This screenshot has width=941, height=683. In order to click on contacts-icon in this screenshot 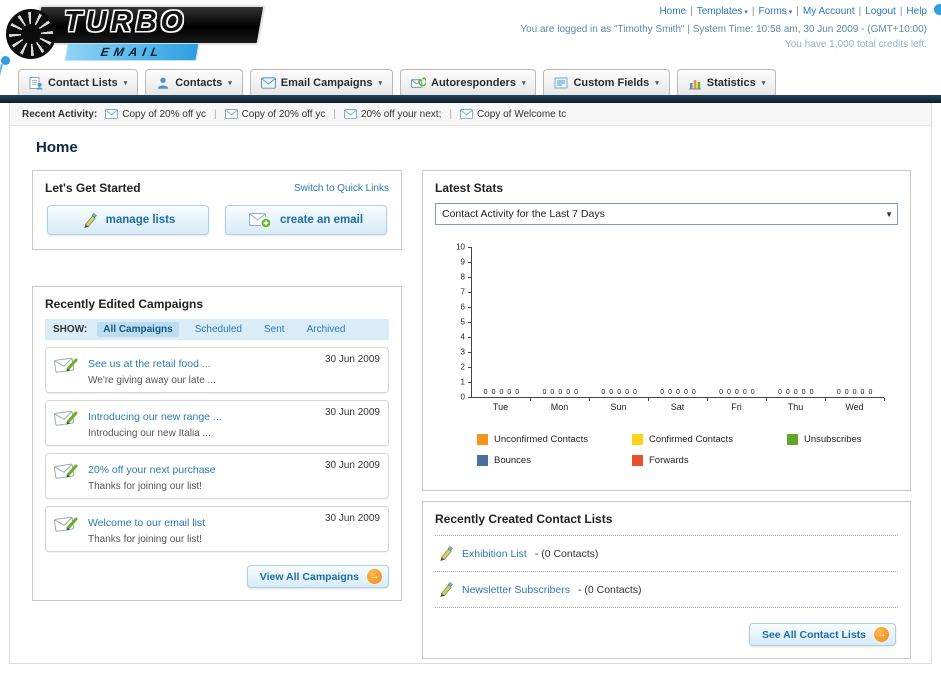, I will do `click(163, 83)`.